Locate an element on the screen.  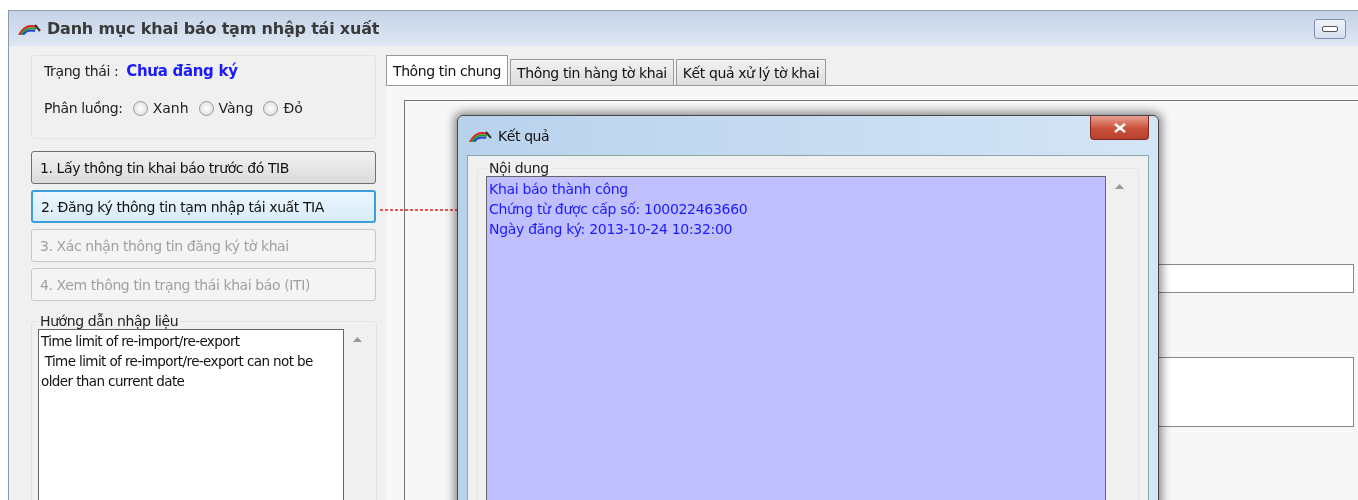
close-button is located at coordinates (1119, 128).